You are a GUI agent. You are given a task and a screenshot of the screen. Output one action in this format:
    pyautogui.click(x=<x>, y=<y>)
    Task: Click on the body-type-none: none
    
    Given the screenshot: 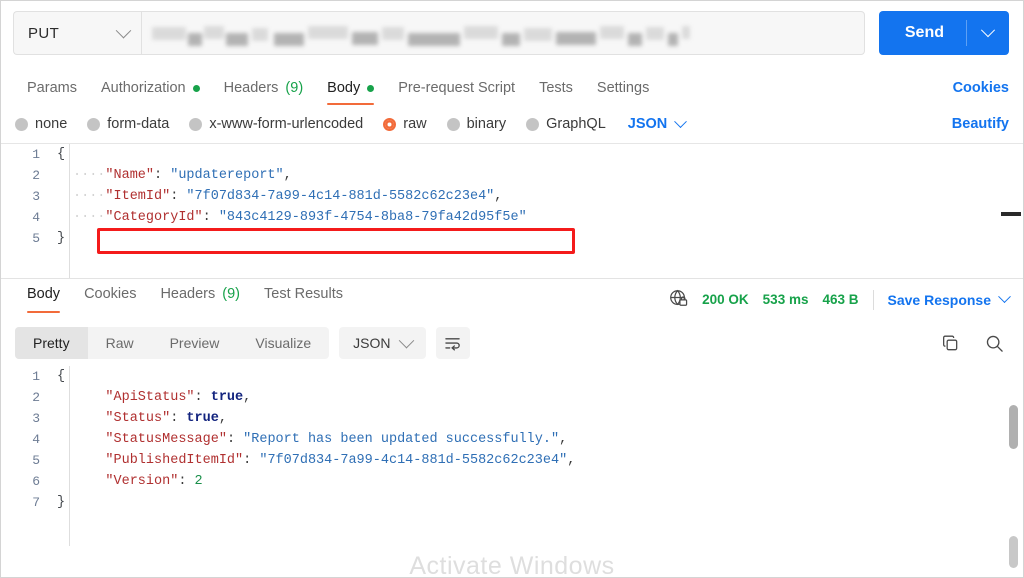 What is the action you would take?
    pyautogui.click(x=41, y=124)
    